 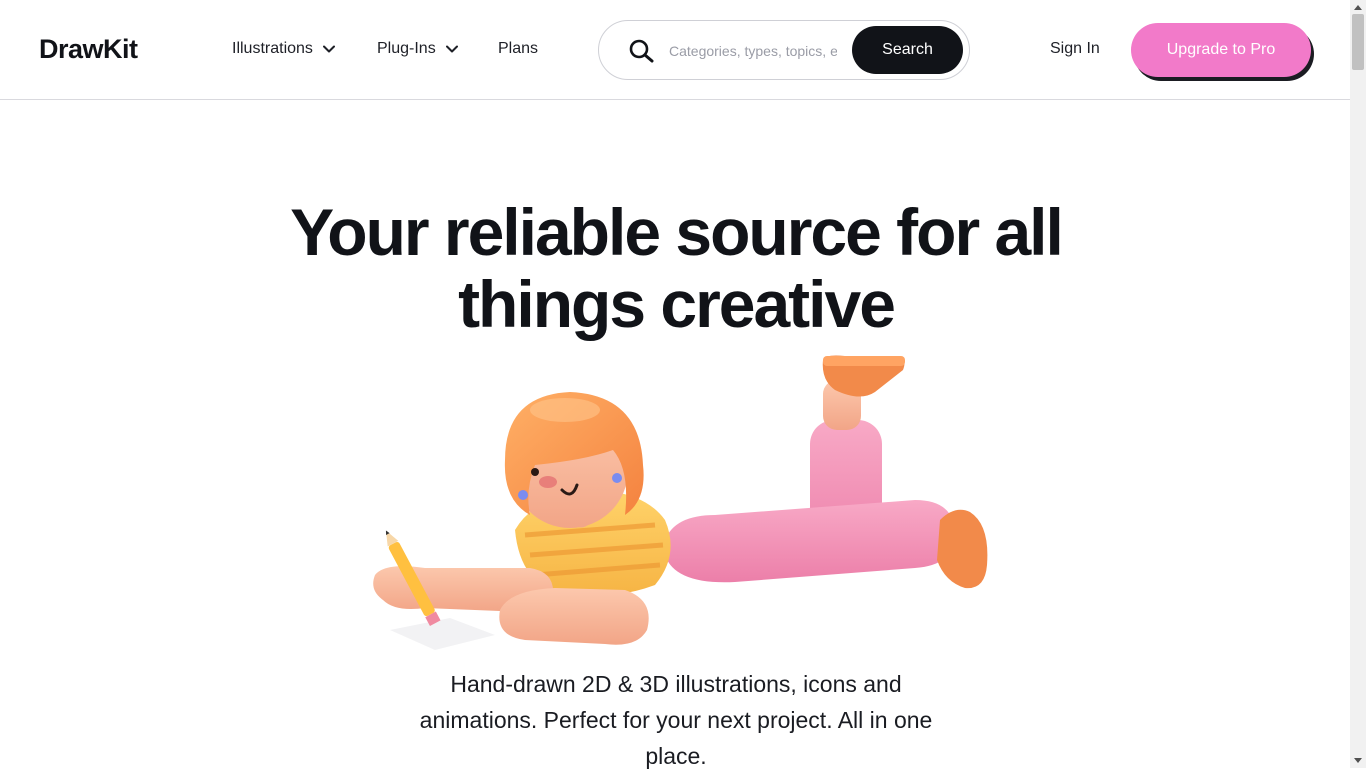 What do you see at coordinates (1358, 7) in the screenshot?
I see `scroll-up-arrow-icon` at bounding box center [1358, 7].